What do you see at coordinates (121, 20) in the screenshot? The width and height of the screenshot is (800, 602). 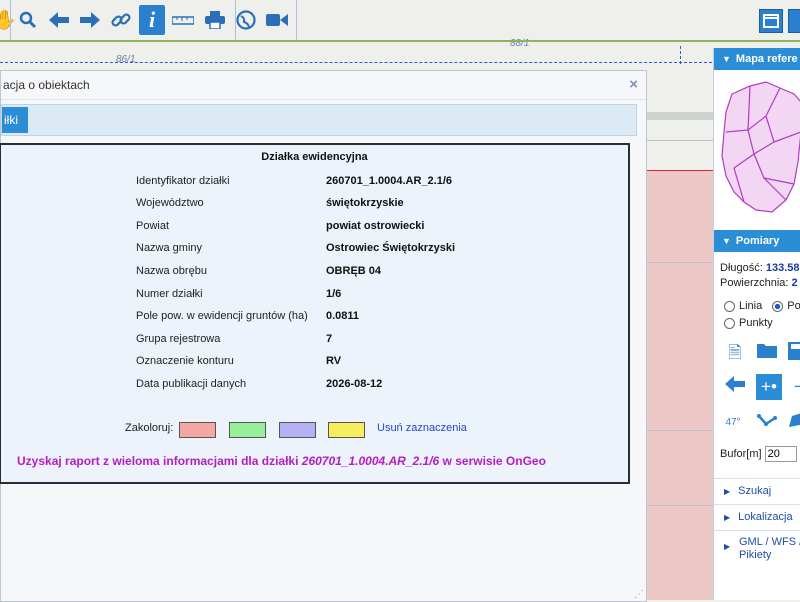 I see `link-icon` at bounding box center [121, 20].